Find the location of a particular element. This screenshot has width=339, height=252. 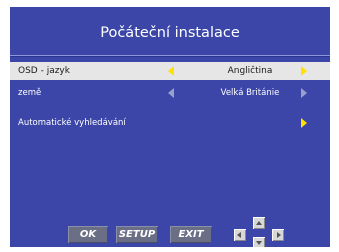

ok-button: OK is located at coordinates (88, 234).